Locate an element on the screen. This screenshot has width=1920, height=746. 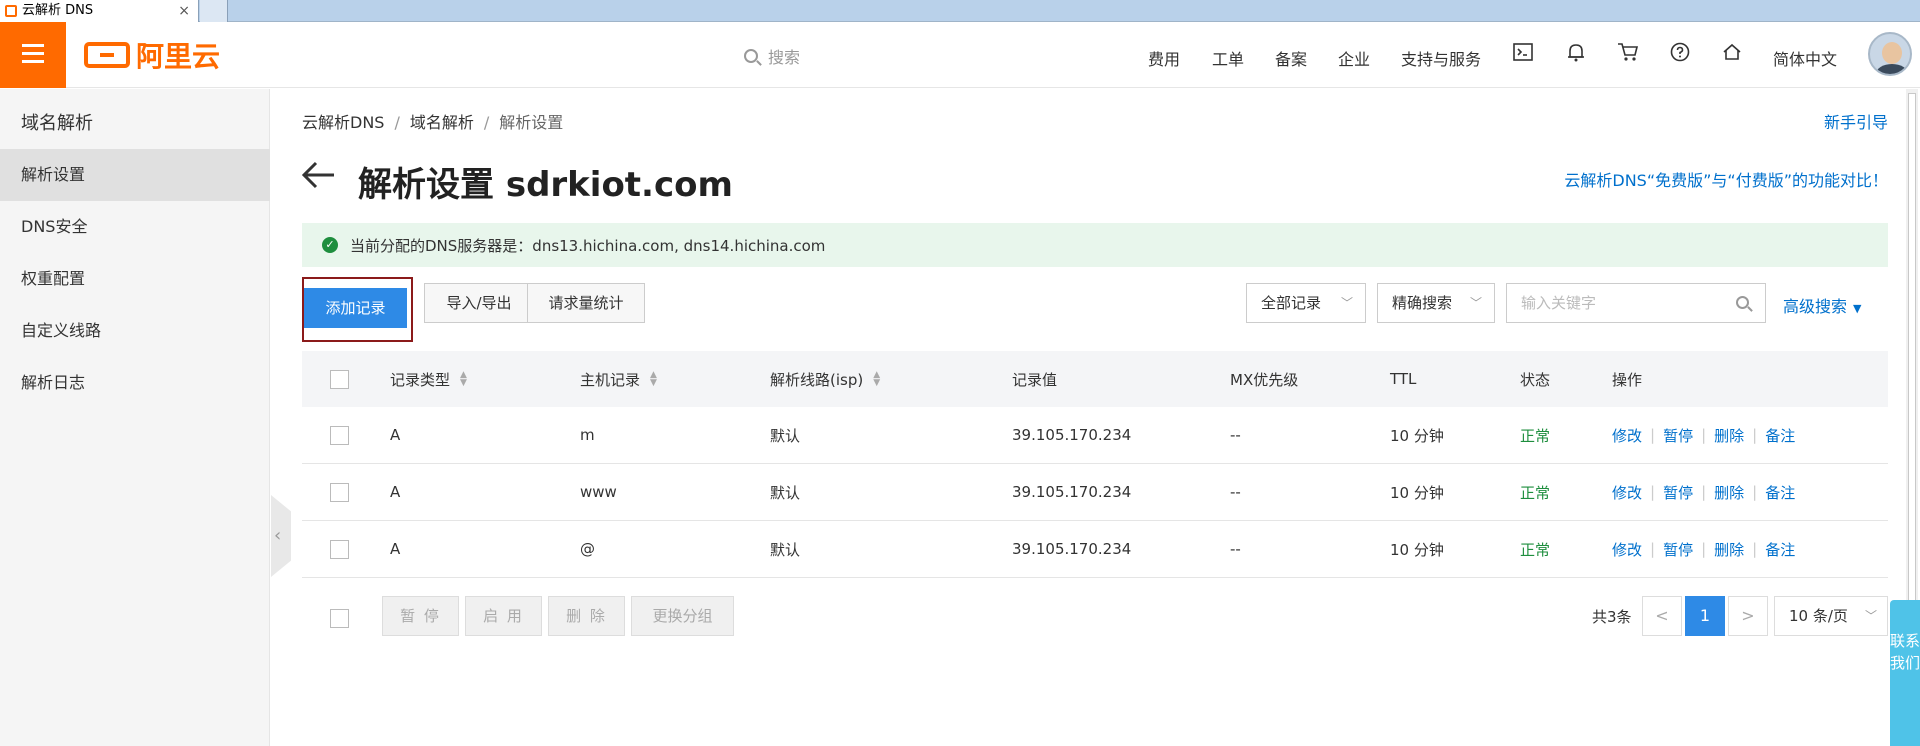
col-resolution-line: 解析线路(isp) ▲ ▼ is located at coordinates (825, 379).